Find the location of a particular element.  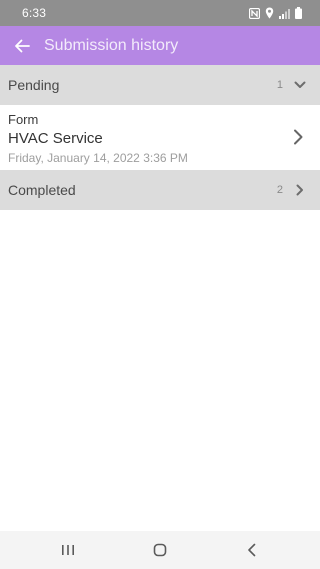

nfc-icon is located at coordinates (254, 13).